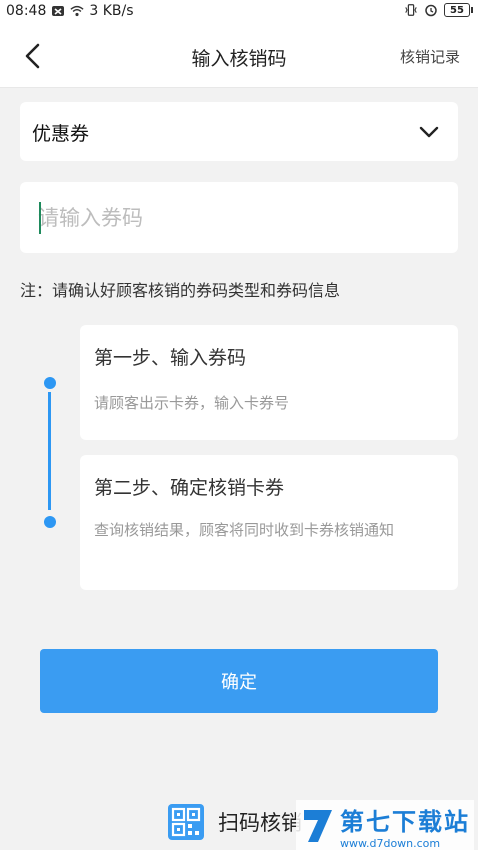 The height and width of the screenshot is (850, 478). I want to click on coupon-code-input, so click(238, 218).